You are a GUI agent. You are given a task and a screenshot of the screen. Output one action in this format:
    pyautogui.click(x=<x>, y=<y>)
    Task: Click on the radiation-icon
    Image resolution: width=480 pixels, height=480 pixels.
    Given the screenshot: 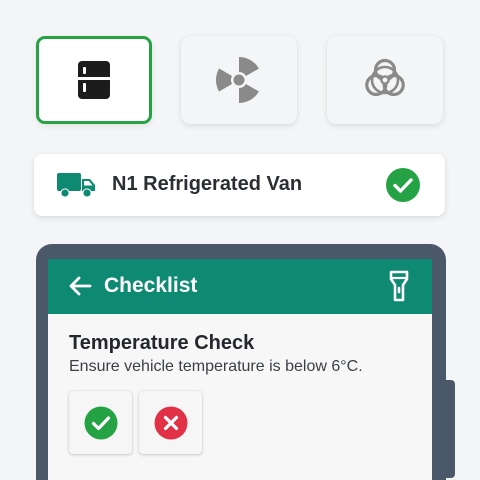 What is the action you would take?
    pyautogui.click(x=237, y=79)
    